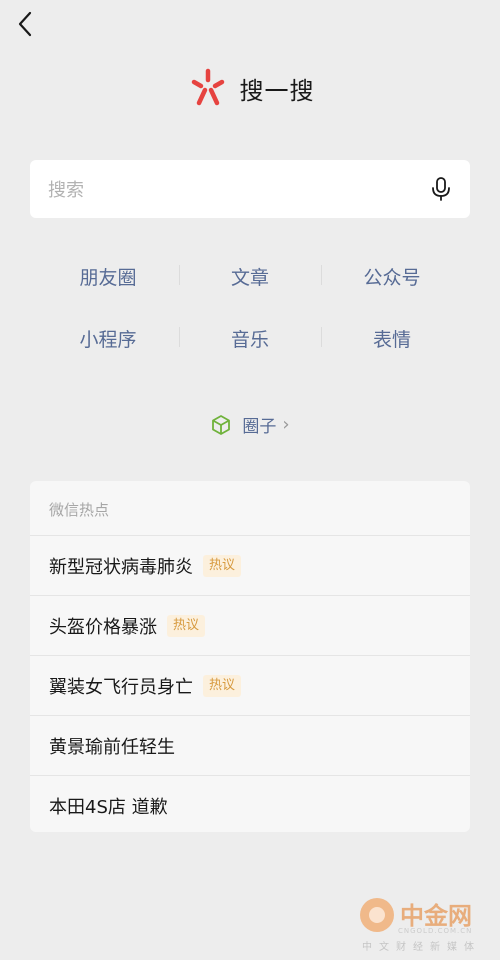  Describe the element at coordinates (392, 276) in the screenshot. I see `category-official-accounts: 公众号` at that location.